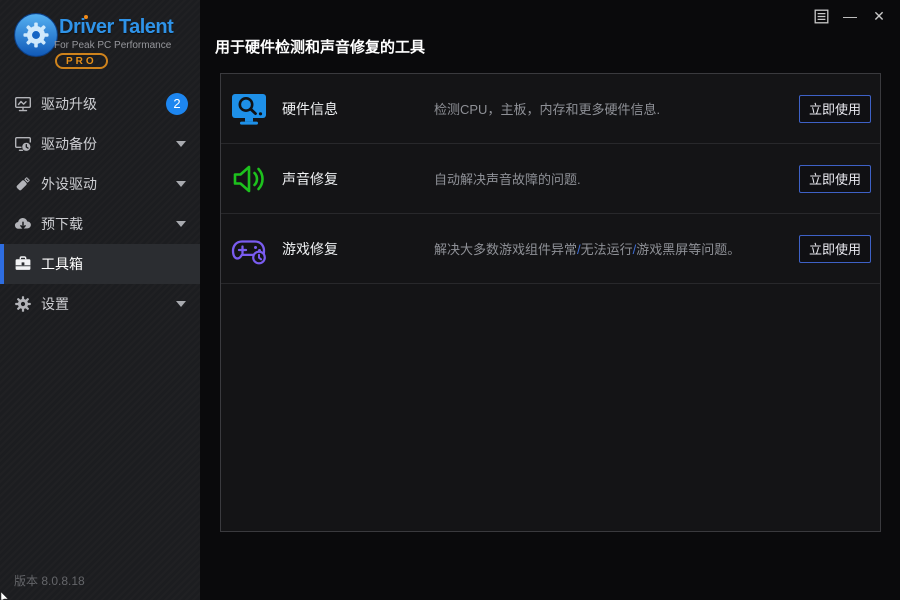 The image size is (900, 600). Describe the element at coordinates (62, 224) in the screenshot. I see `sidebar-item-label: 预下载` at that location.